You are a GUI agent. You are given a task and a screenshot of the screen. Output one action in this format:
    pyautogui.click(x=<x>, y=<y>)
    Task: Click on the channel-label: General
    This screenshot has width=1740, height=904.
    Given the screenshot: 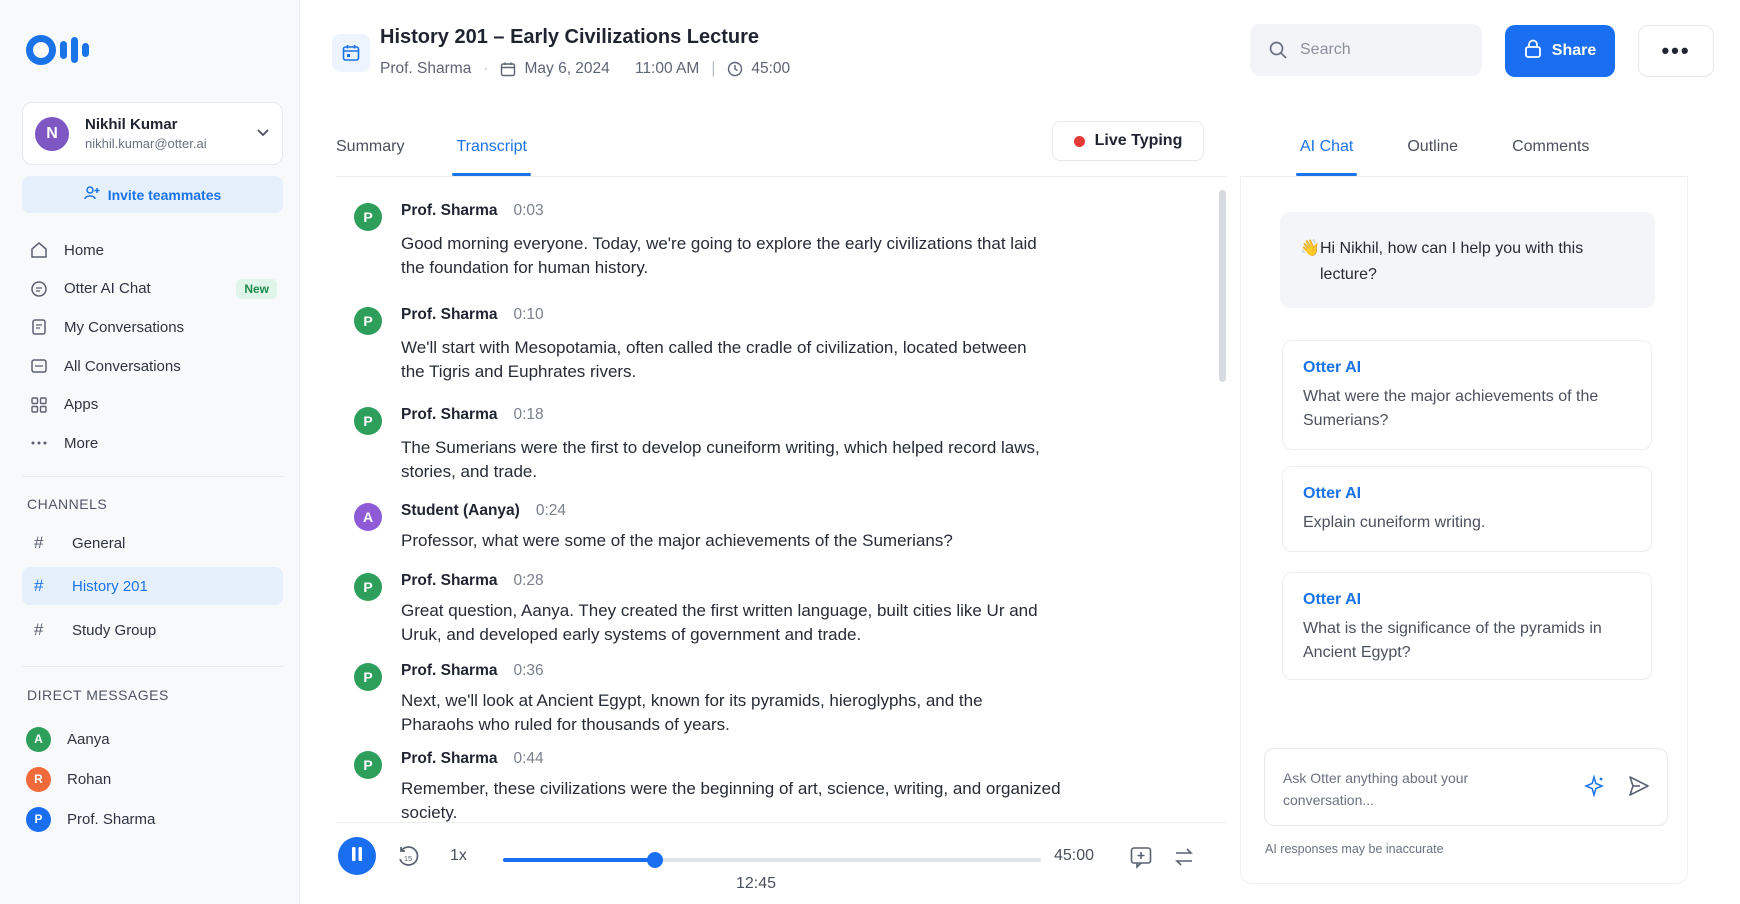 What is the action you would take?
    pyautogui.click(x=99, y=543)
    